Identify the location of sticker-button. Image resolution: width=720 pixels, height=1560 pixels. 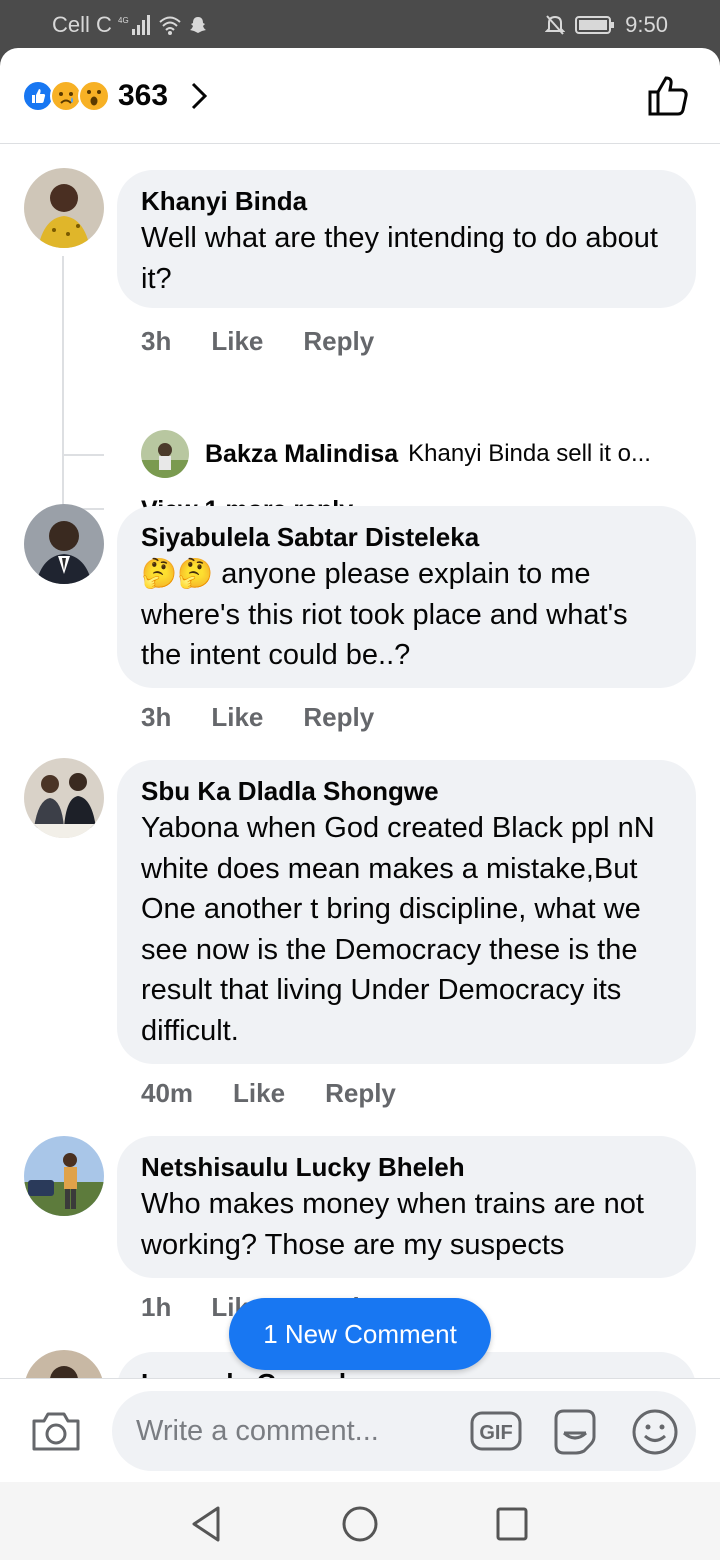
(575, 1434).